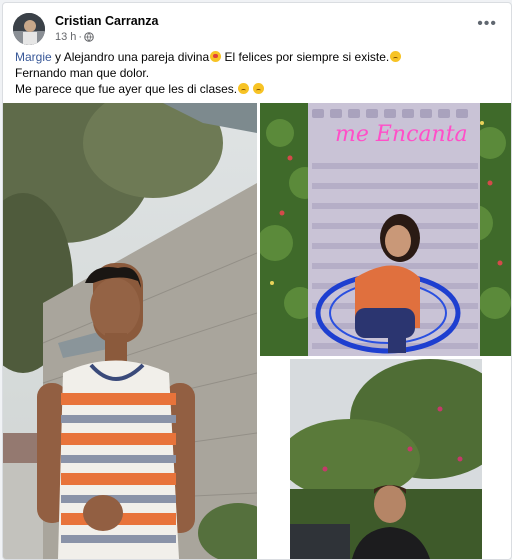 This screenshot has height=560, width=512. I want to click on caption-text-1: y Alejandro una pareja divina, so click(130, 57).